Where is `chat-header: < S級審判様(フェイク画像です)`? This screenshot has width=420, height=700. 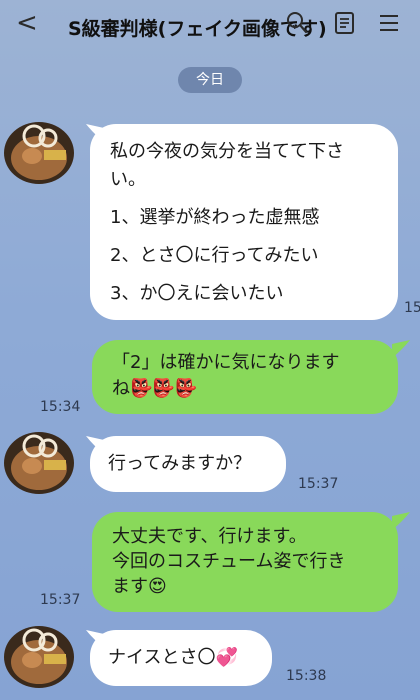
chat-header: < S級審判様(フェイク画像です) is located at coordinates (210, 26).